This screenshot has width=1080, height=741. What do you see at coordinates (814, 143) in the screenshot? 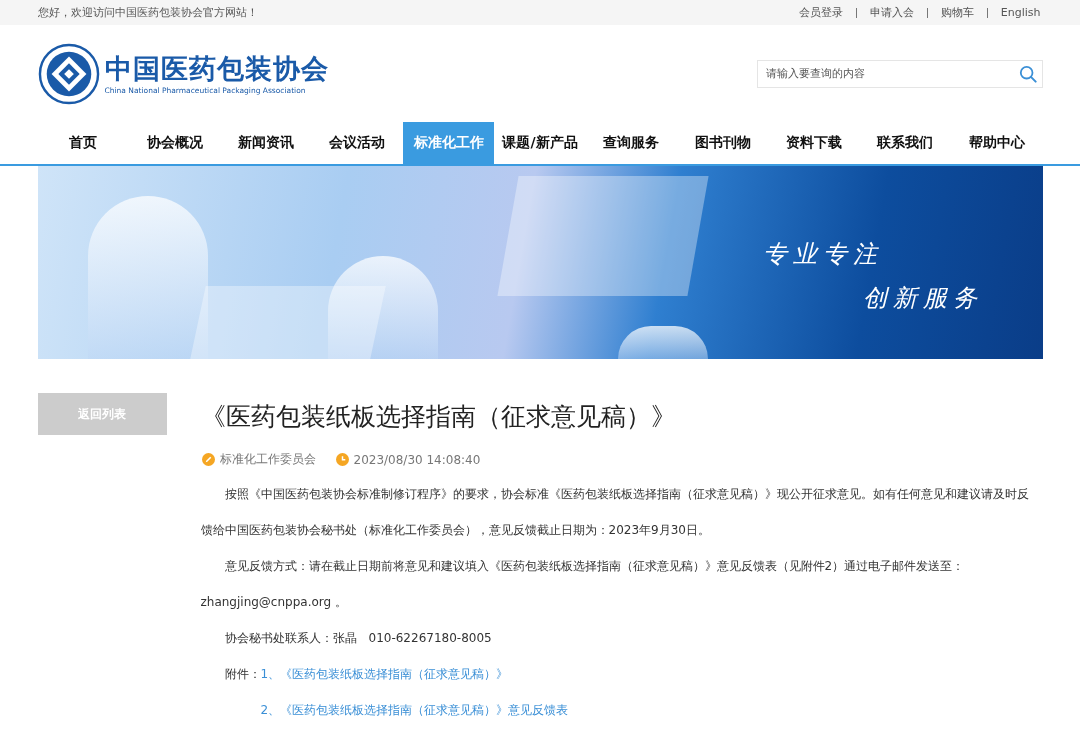
I see `nav-tab: 资料下载` at bounding box center [814, 143].